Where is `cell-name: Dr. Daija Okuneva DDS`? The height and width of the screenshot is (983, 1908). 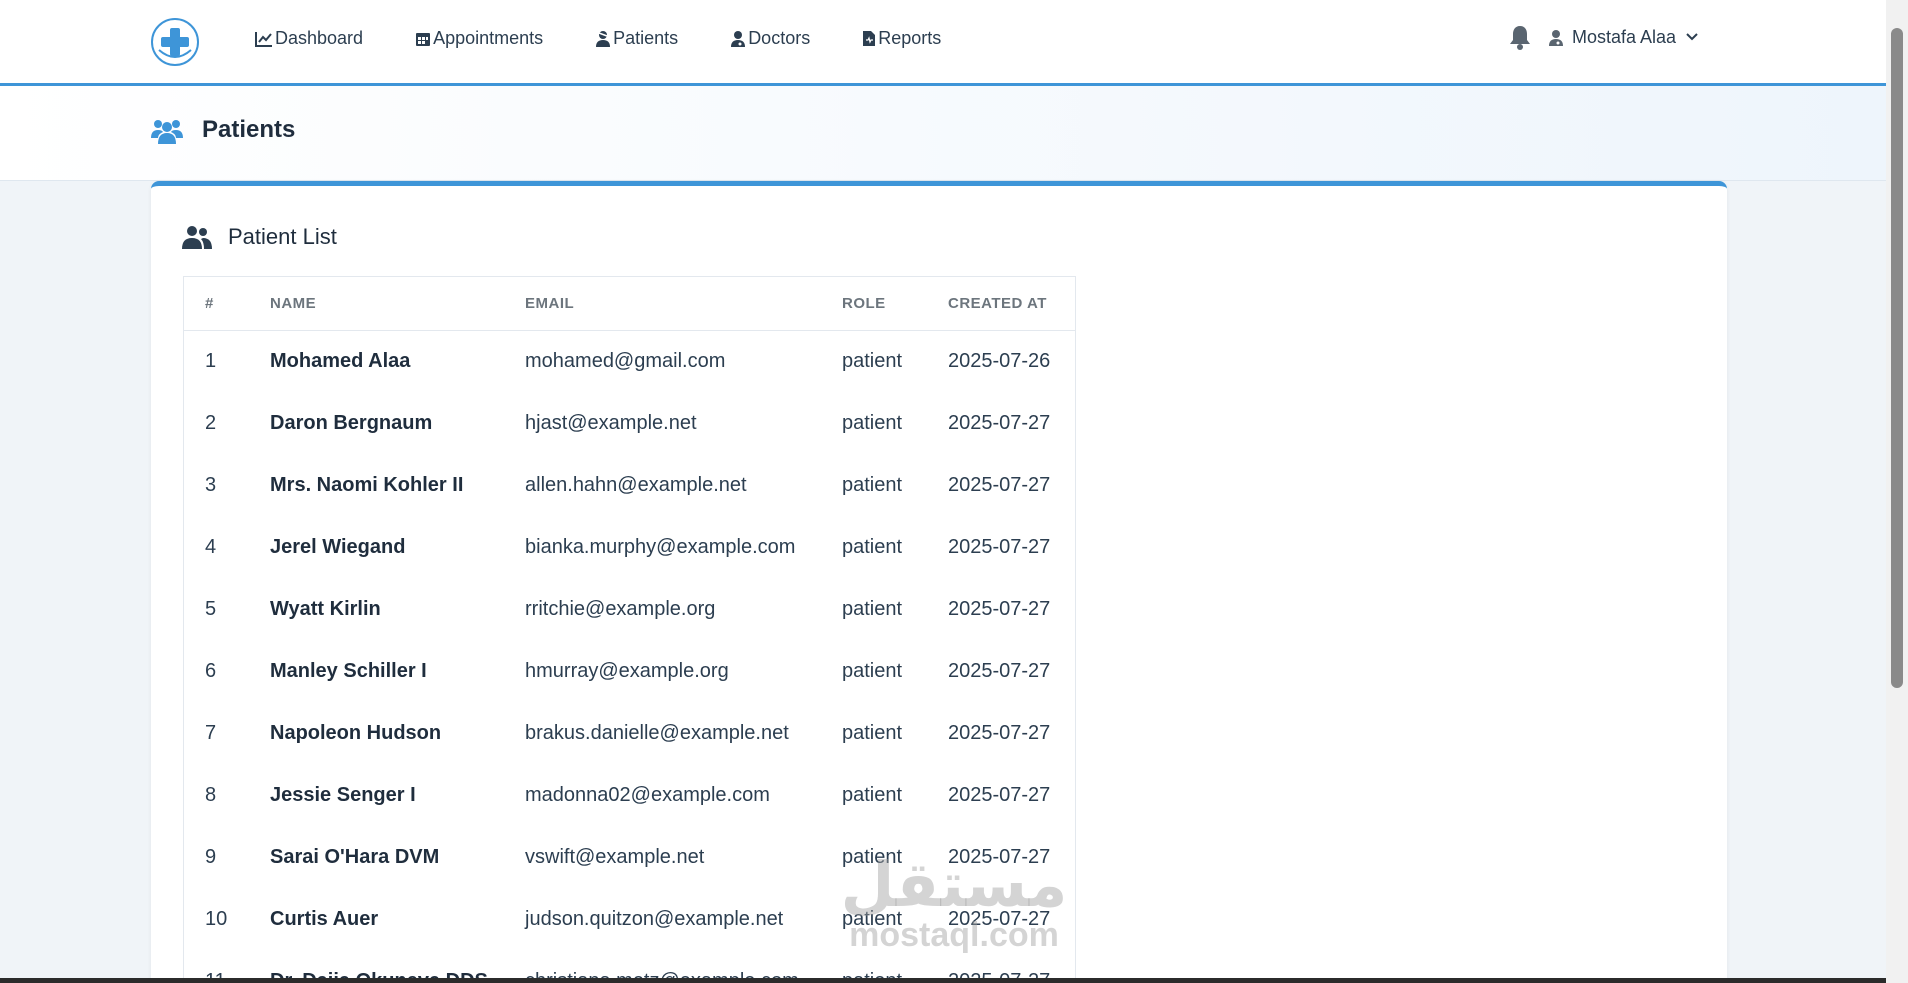
cell-name: Dr. Daija Okuneva DDS is located at coordinates (397, 964).